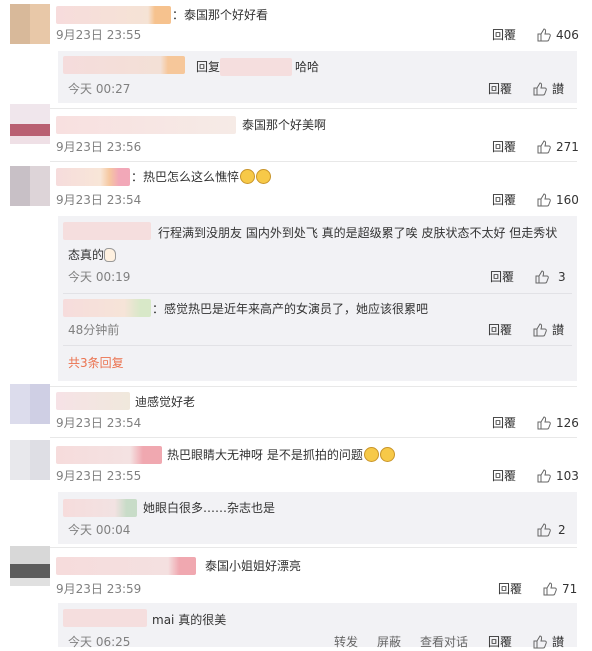  What do you see at coordinates (567, 423) in the screenshot?
I see `like-count: 126` at bounding box center [567, 423].